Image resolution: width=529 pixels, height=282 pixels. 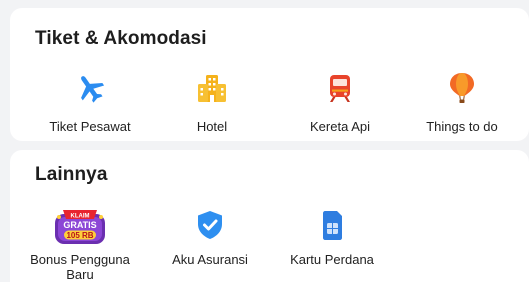 What do you see at coordinates (340, 126) in the screenshot?
I see `menu-item-label: Kereta Api` at bounding box center [340, 126].